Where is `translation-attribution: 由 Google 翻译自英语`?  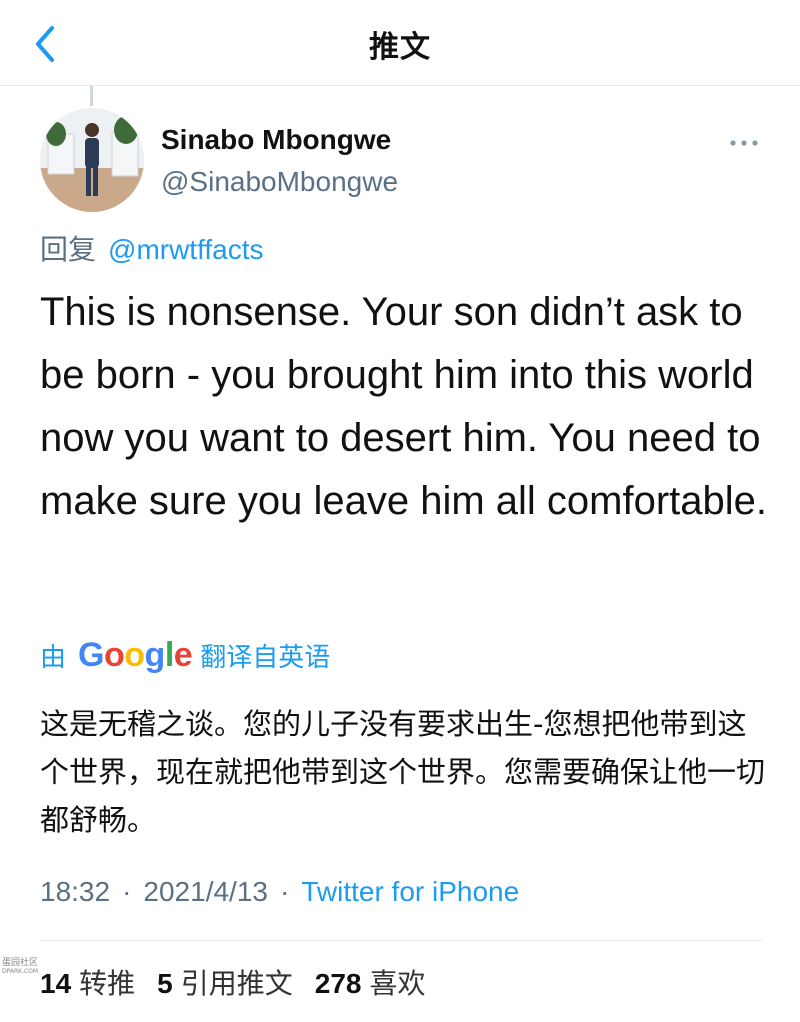 translation-attribution: 由 Google 翻译自英语 is located at coordinates (185, 655).